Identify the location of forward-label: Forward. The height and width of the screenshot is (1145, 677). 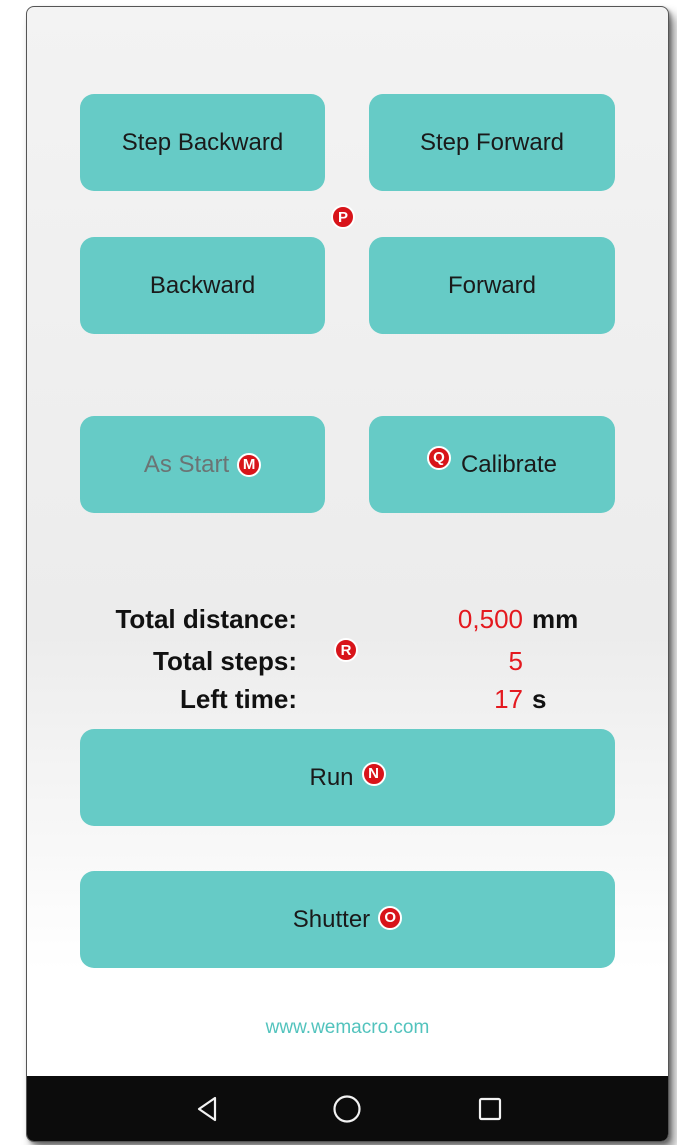
(492, 285).